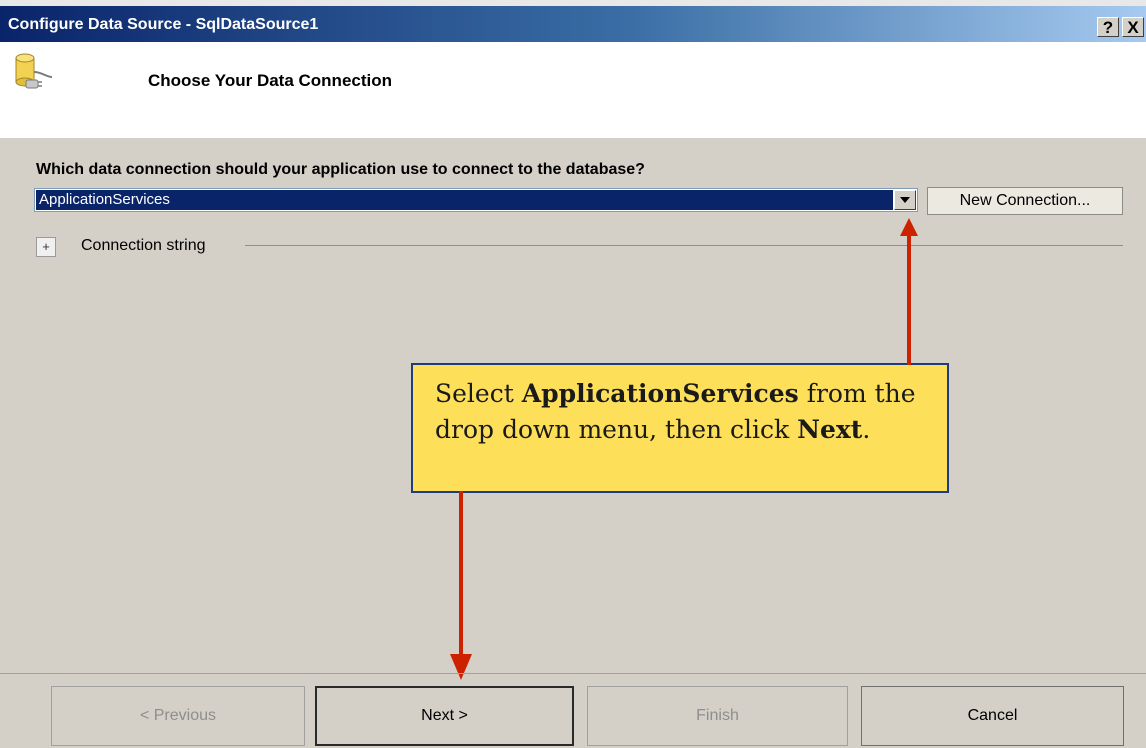  What do you see at coordinates (684, 245) in the screenshot?
I see `group-divider` at bounding box center [684, 245].